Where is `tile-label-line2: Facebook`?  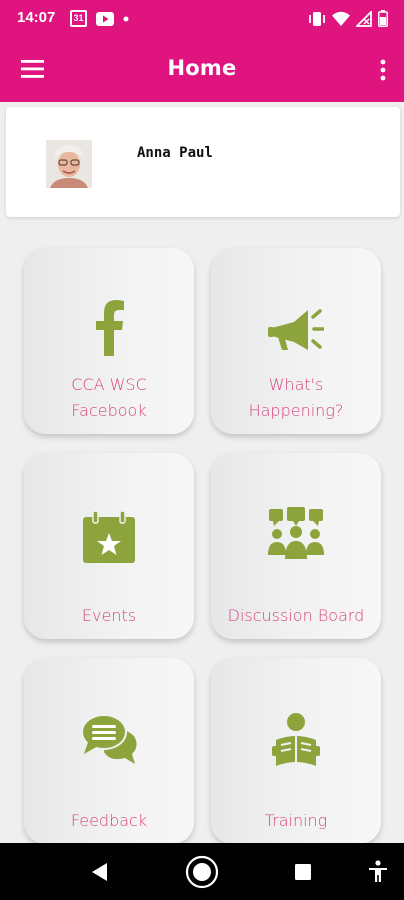 tile-label-line2: Facebook is located at coordinates (109, 410).